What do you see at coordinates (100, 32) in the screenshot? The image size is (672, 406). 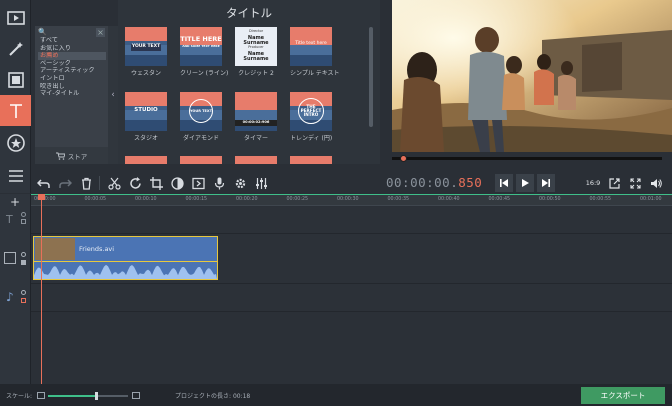 I see `close-icon: ×` at bounding box center [100, 32].